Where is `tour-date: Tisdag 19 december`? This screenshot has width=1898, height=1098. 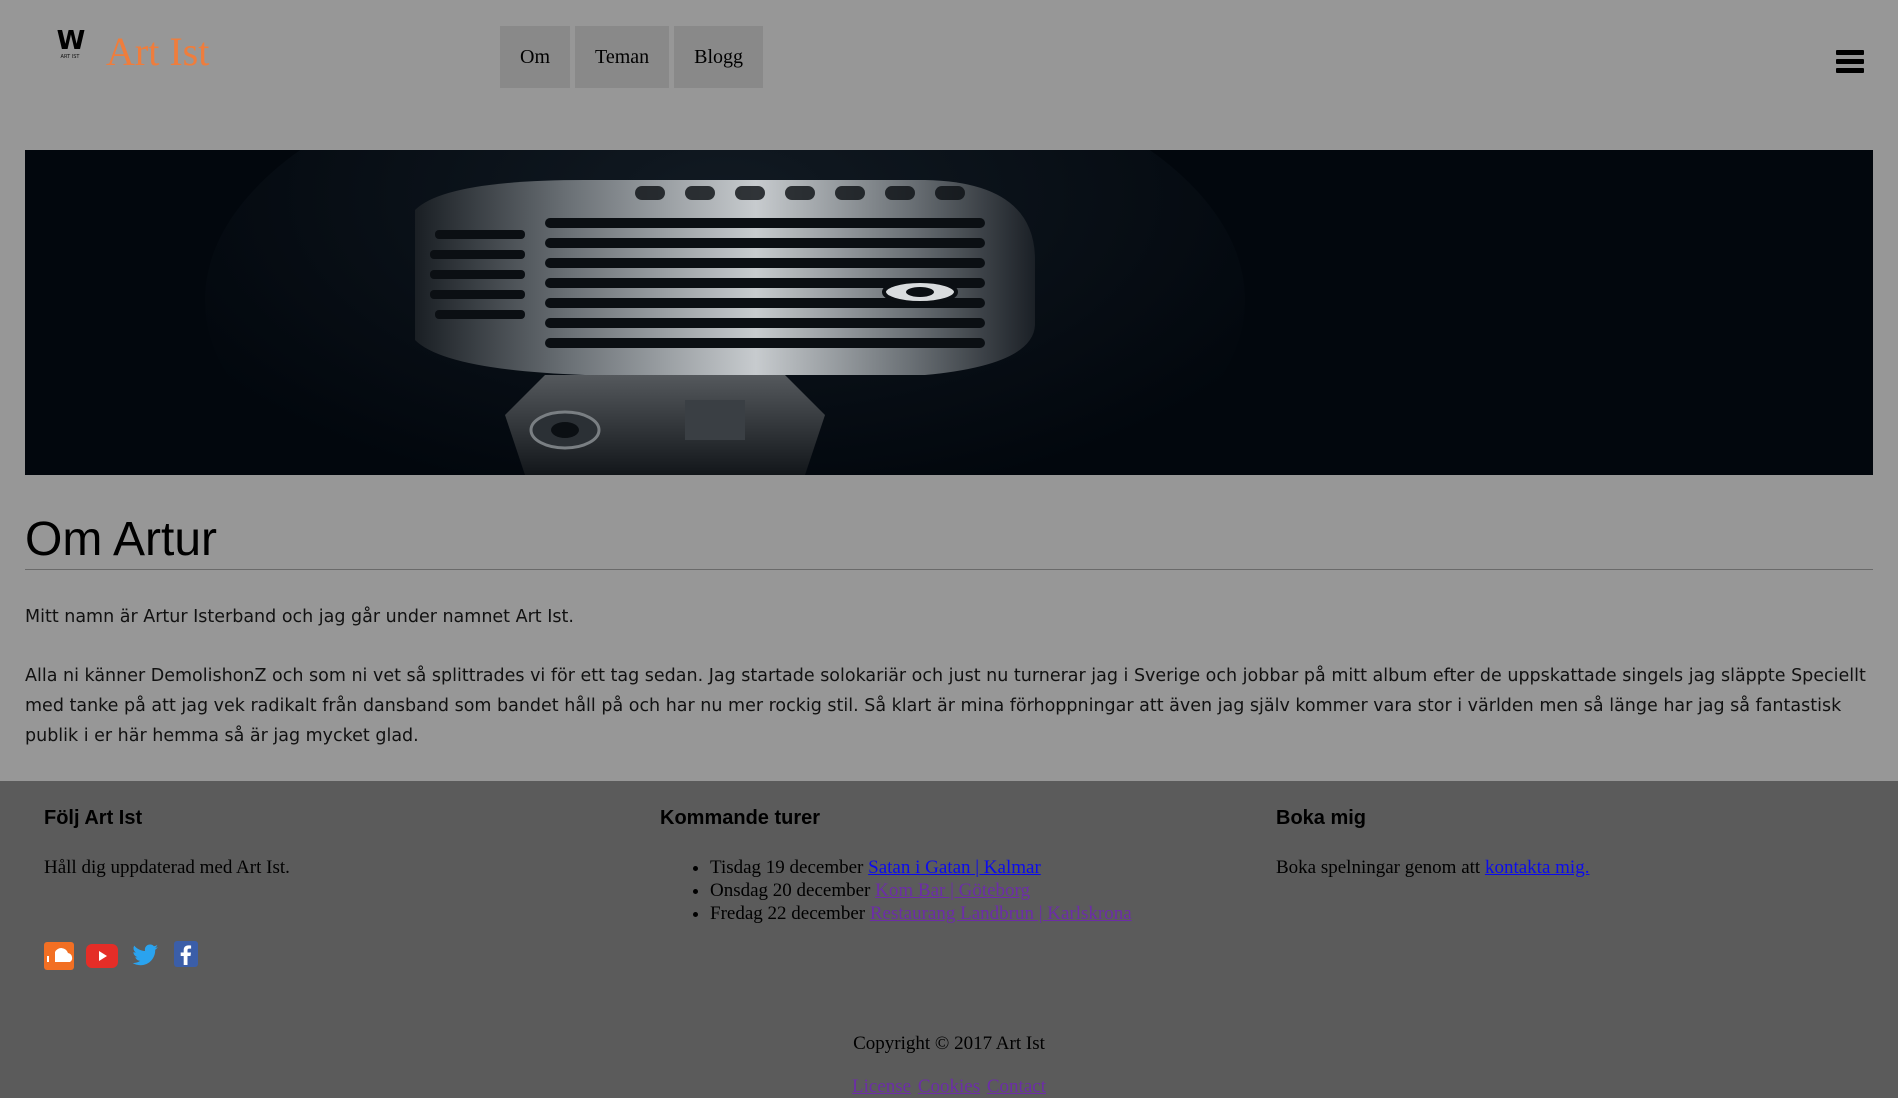 tour-date: Tisdag 19 december is located at coordinates (787, 867).